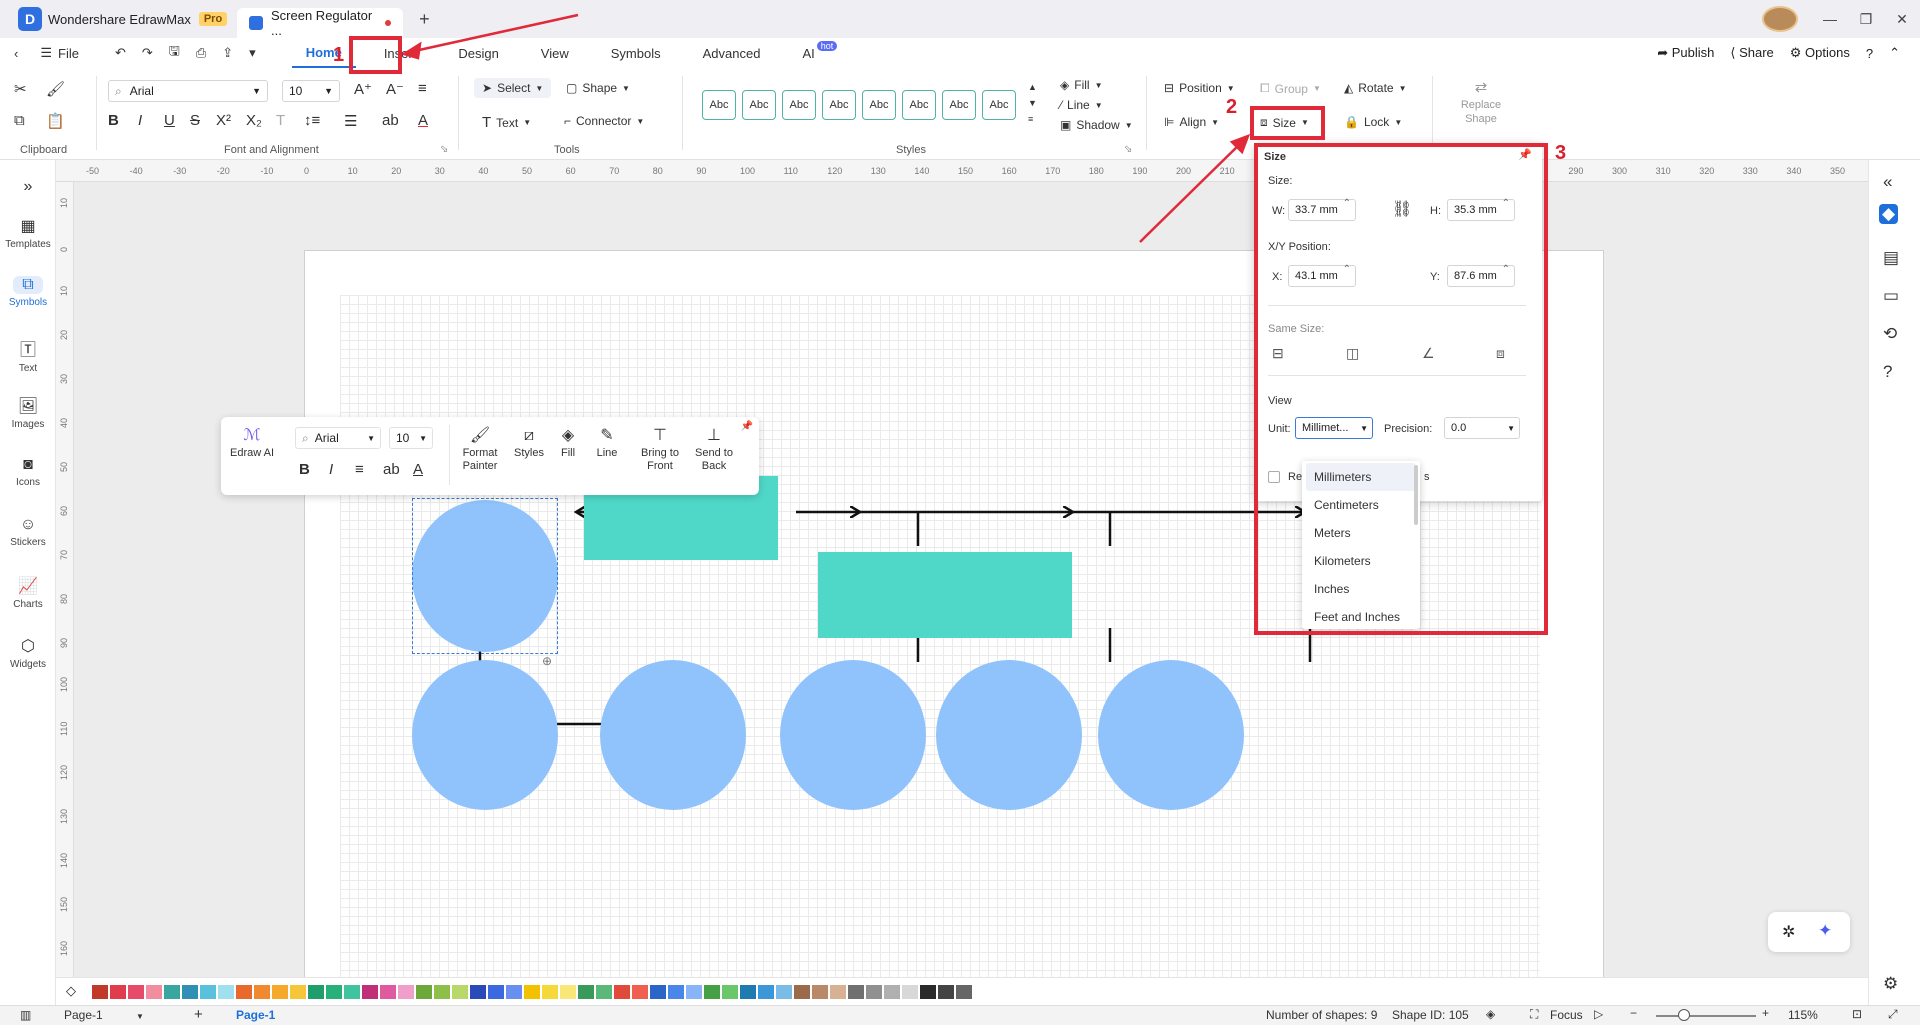  What do you see at coordinates (1890, 334) in the screenshot?
I see `history-icon: ⟲` at bounding box center [1890, 334].